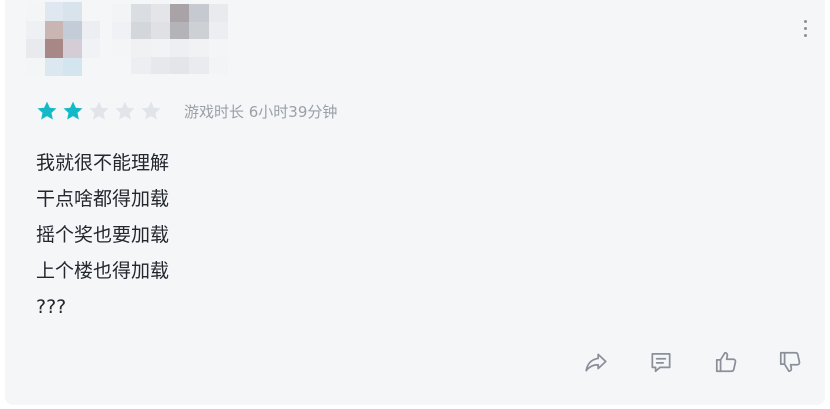  I want to click on dislike-button, so click(790, 362).